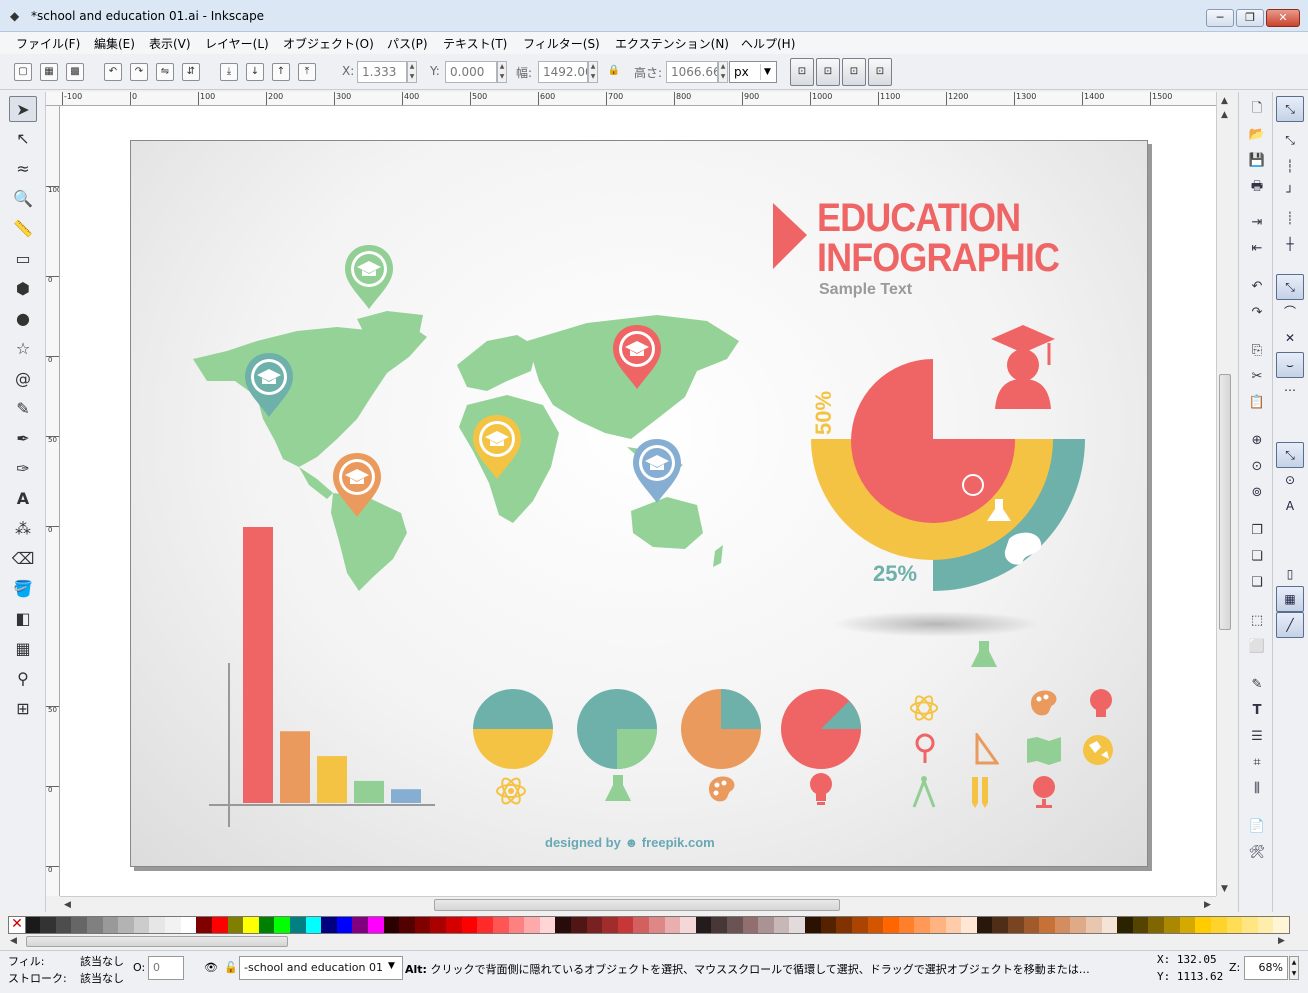 Image resolution: width=1308 pixels, height=993 pixels. What do you see at coordinates (321, 673) in the screenshot?
I see `bar-chart` at bounding box center [321, 673].